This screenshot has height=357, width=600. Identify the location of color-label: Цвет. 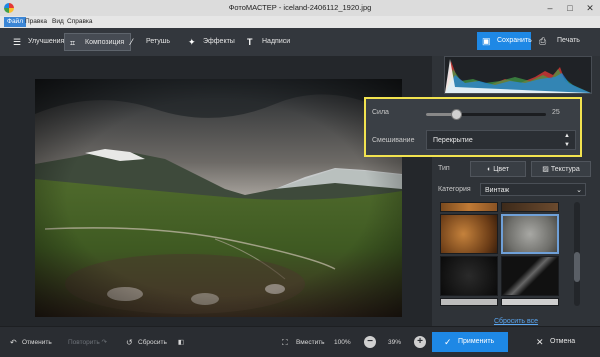
(501, 169).